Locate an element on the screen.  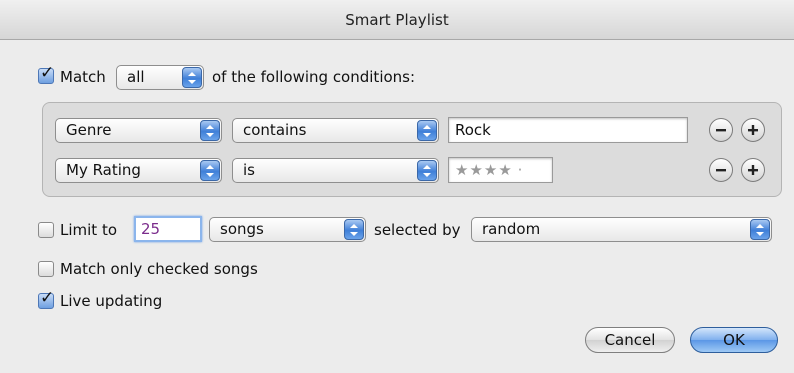
condition-1-field-popup: Genre is located at coordinates (138, 130).